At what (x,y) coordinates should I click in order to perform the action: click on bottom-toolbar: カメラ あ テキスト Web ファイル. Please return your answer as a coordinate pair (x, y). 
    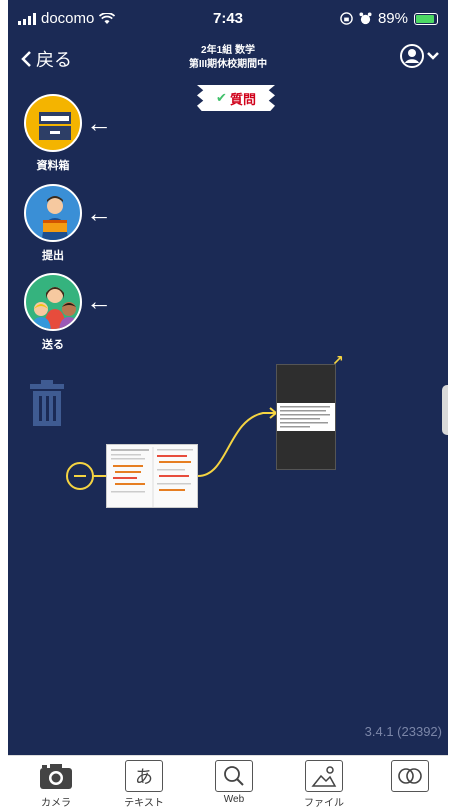
    Looking at the image, I should click on (228, 781).